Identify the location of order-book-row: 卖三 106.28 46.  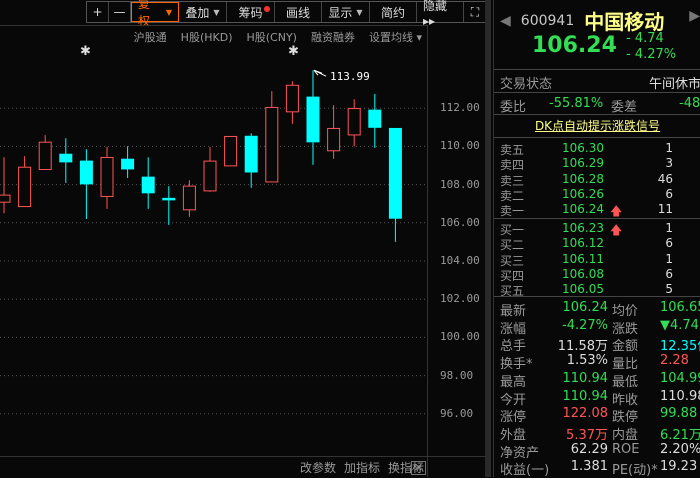
(597, 180).